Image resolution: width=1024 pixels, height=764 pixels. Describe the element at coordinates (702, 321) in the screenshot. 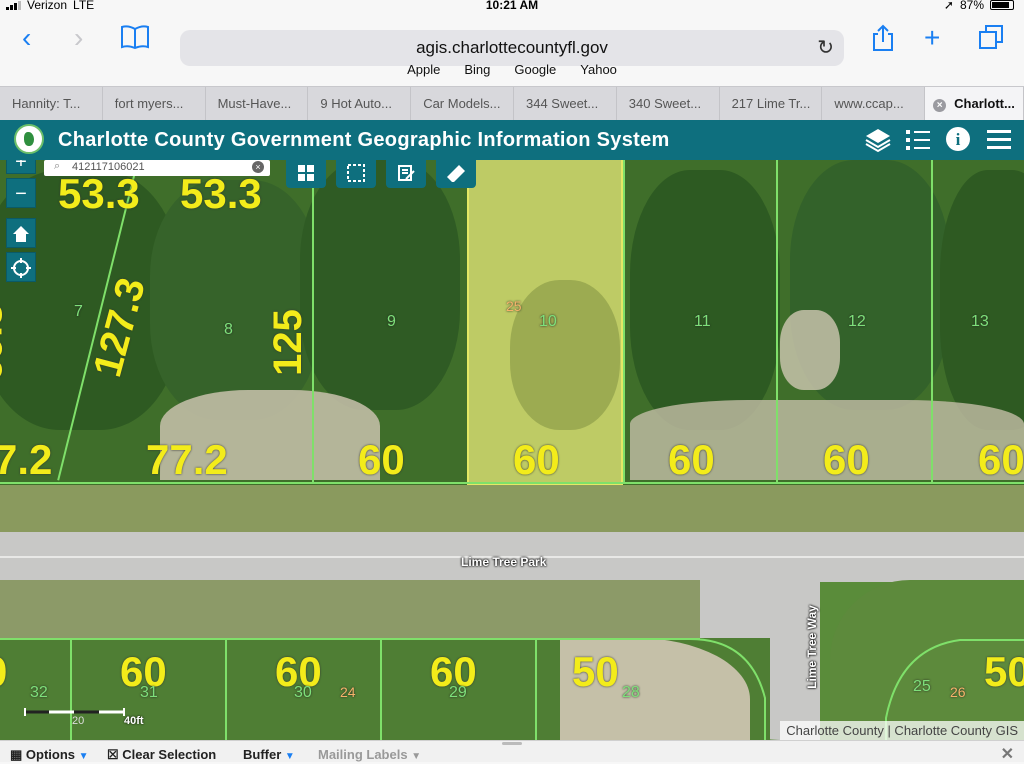

I see `lot-number: 11` at that location.